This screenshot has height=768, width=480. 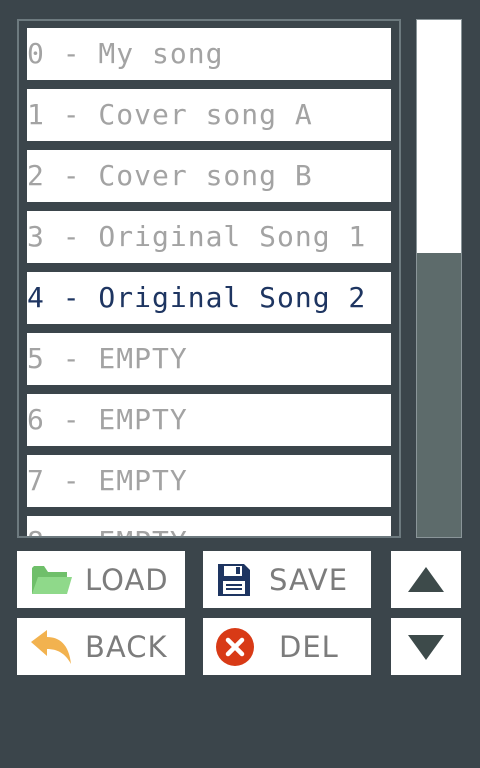 I want to click on song-list-item: 7 - EMPTY, so click(x=209, y=481).